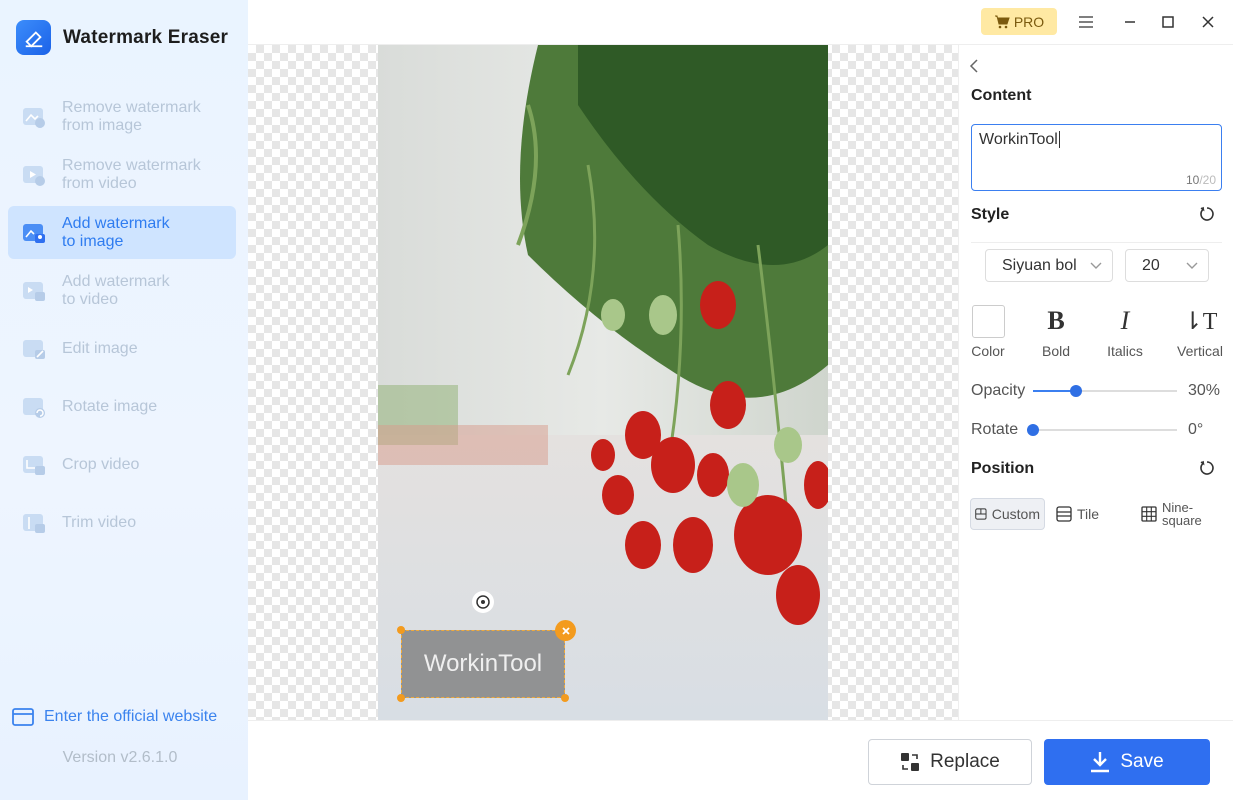 This screenshot has width=1233, height=800. What do you see at coordinates (122, 348) in the screenshot?
I see `sidebar-item-edit-image: Edit image` at bounding box center [122, 348].